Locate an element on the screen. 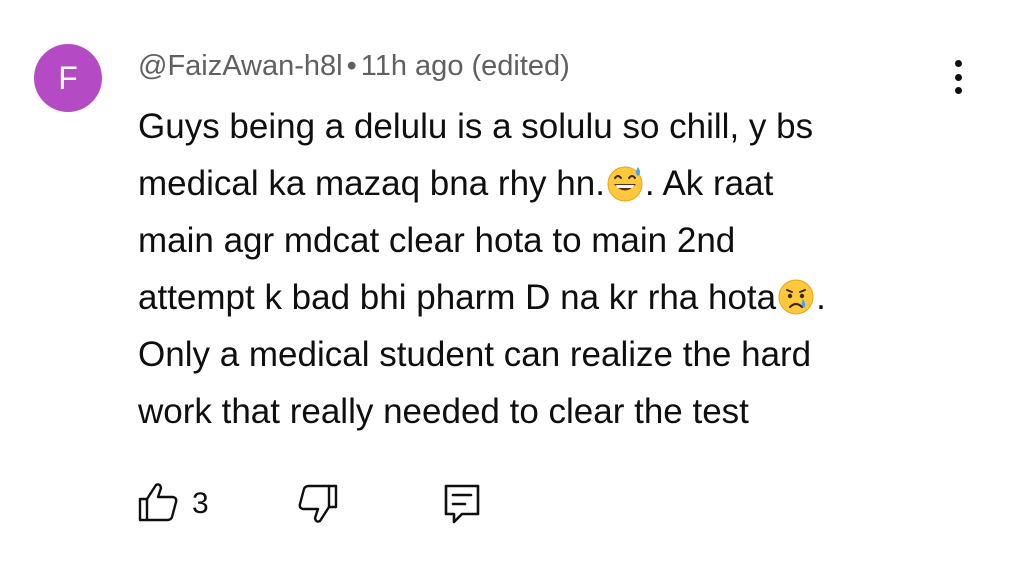  avatar: F is located at coordinates (68, 78).